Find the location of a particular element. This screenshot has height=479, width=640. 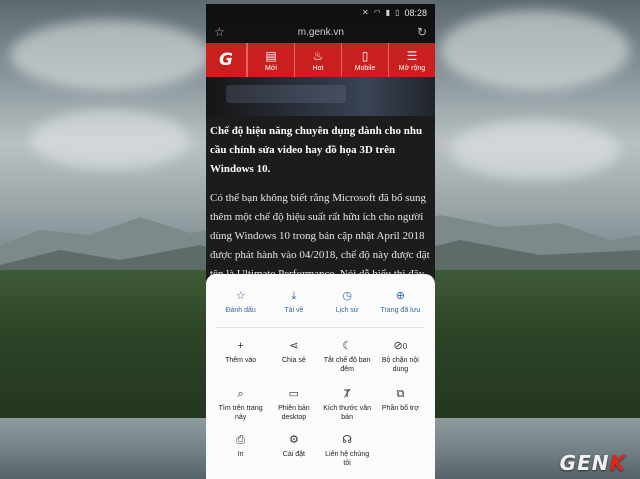

plus-icon: + is located at coordinates (240, 346).